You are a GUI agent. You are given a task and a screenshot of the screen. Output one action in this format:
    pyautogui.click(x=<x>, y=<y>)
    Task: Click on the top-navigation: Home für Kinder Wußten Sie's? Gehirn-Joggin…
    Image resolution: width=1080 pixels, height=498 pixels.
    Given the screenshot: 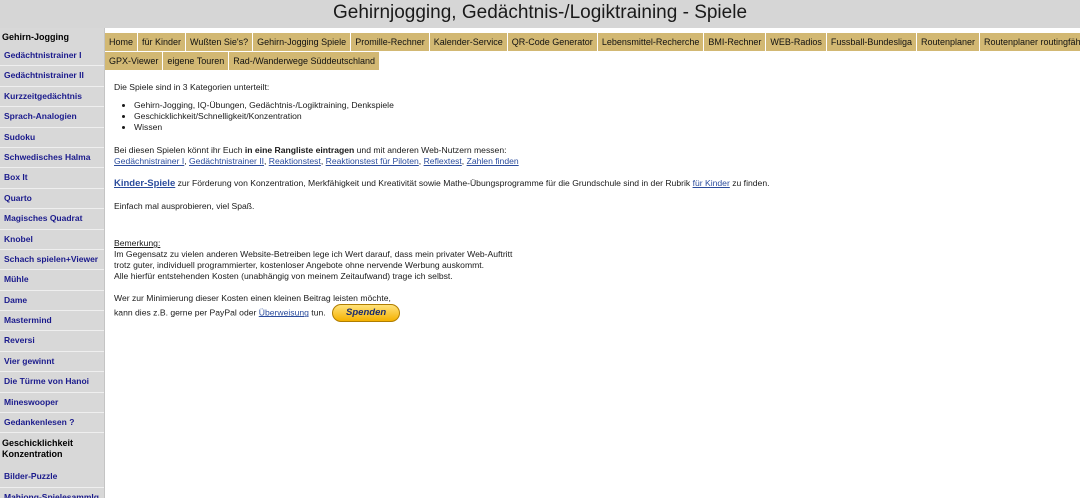 What is the action you would take?
    pyautogui.click(x=592, y=52)
    